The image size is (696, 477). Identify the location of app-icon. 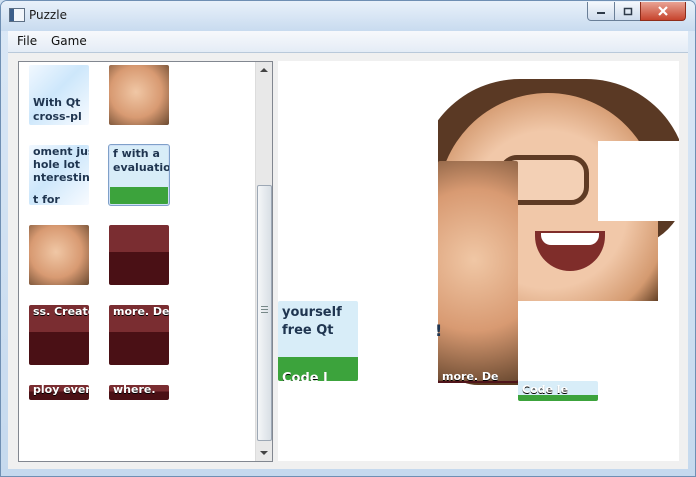
(17, 15).